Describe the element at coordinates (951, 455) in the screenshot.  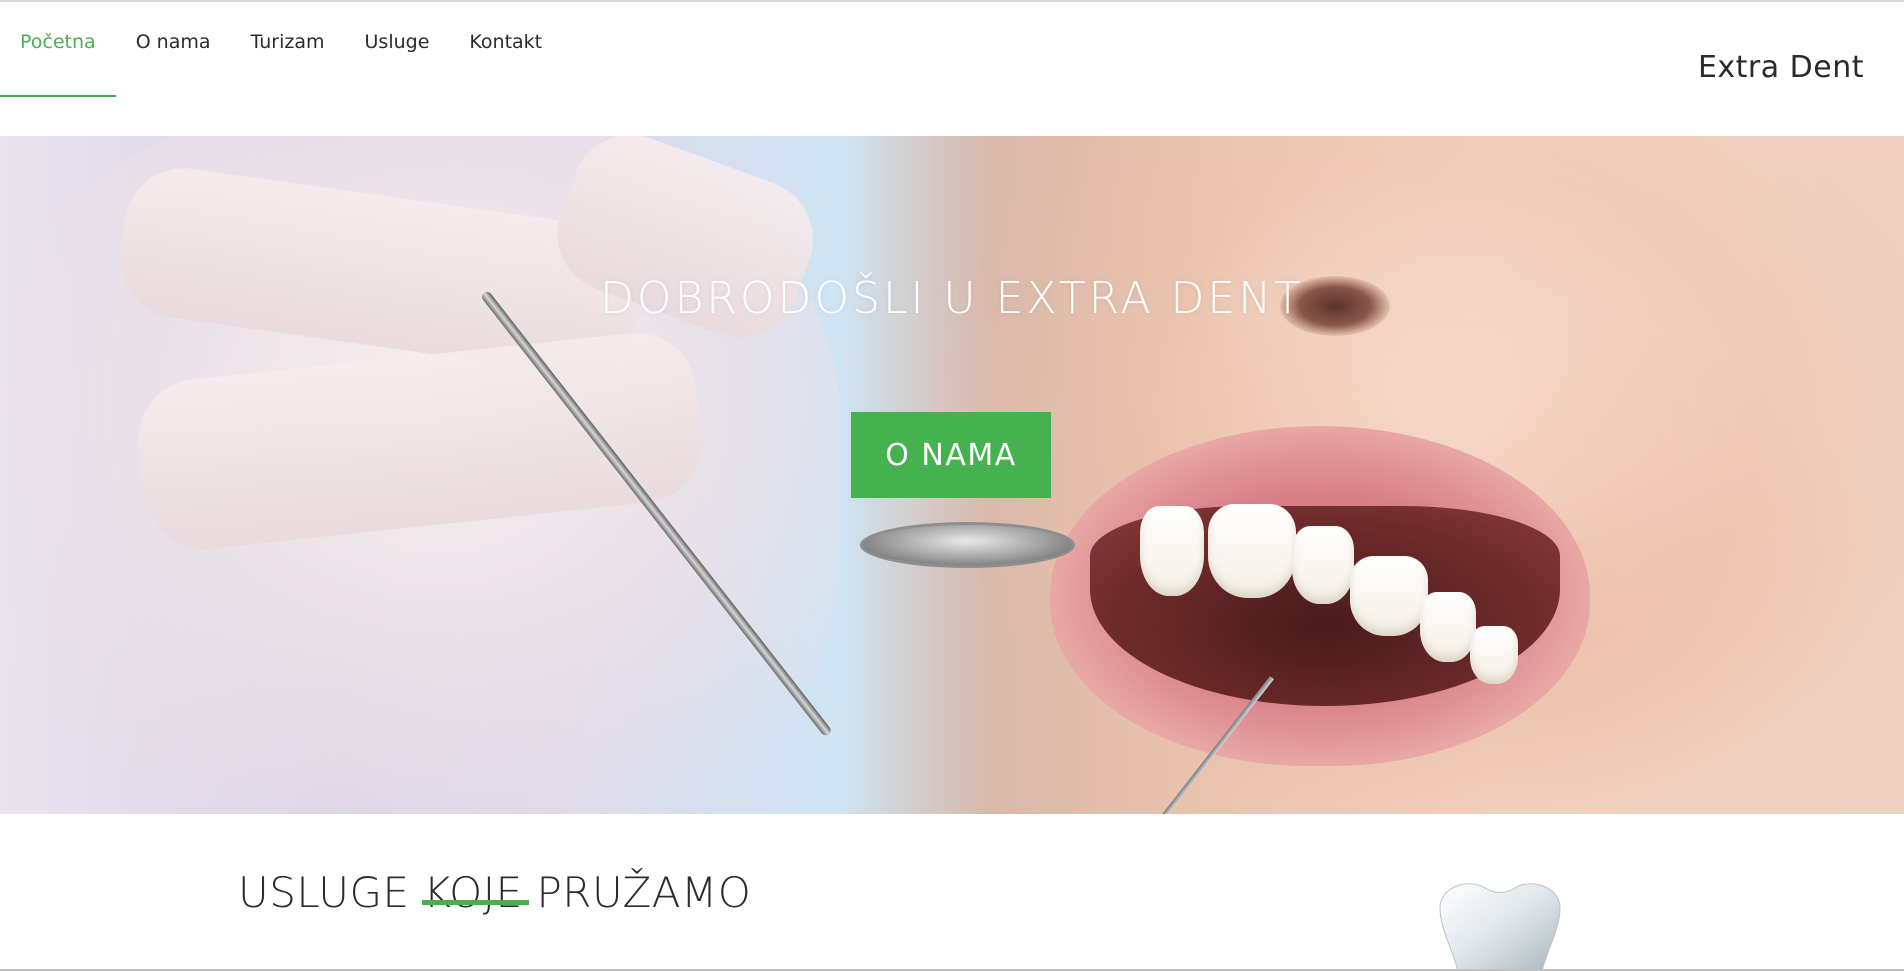
I see `about-us-button: O NAMA` at that location.